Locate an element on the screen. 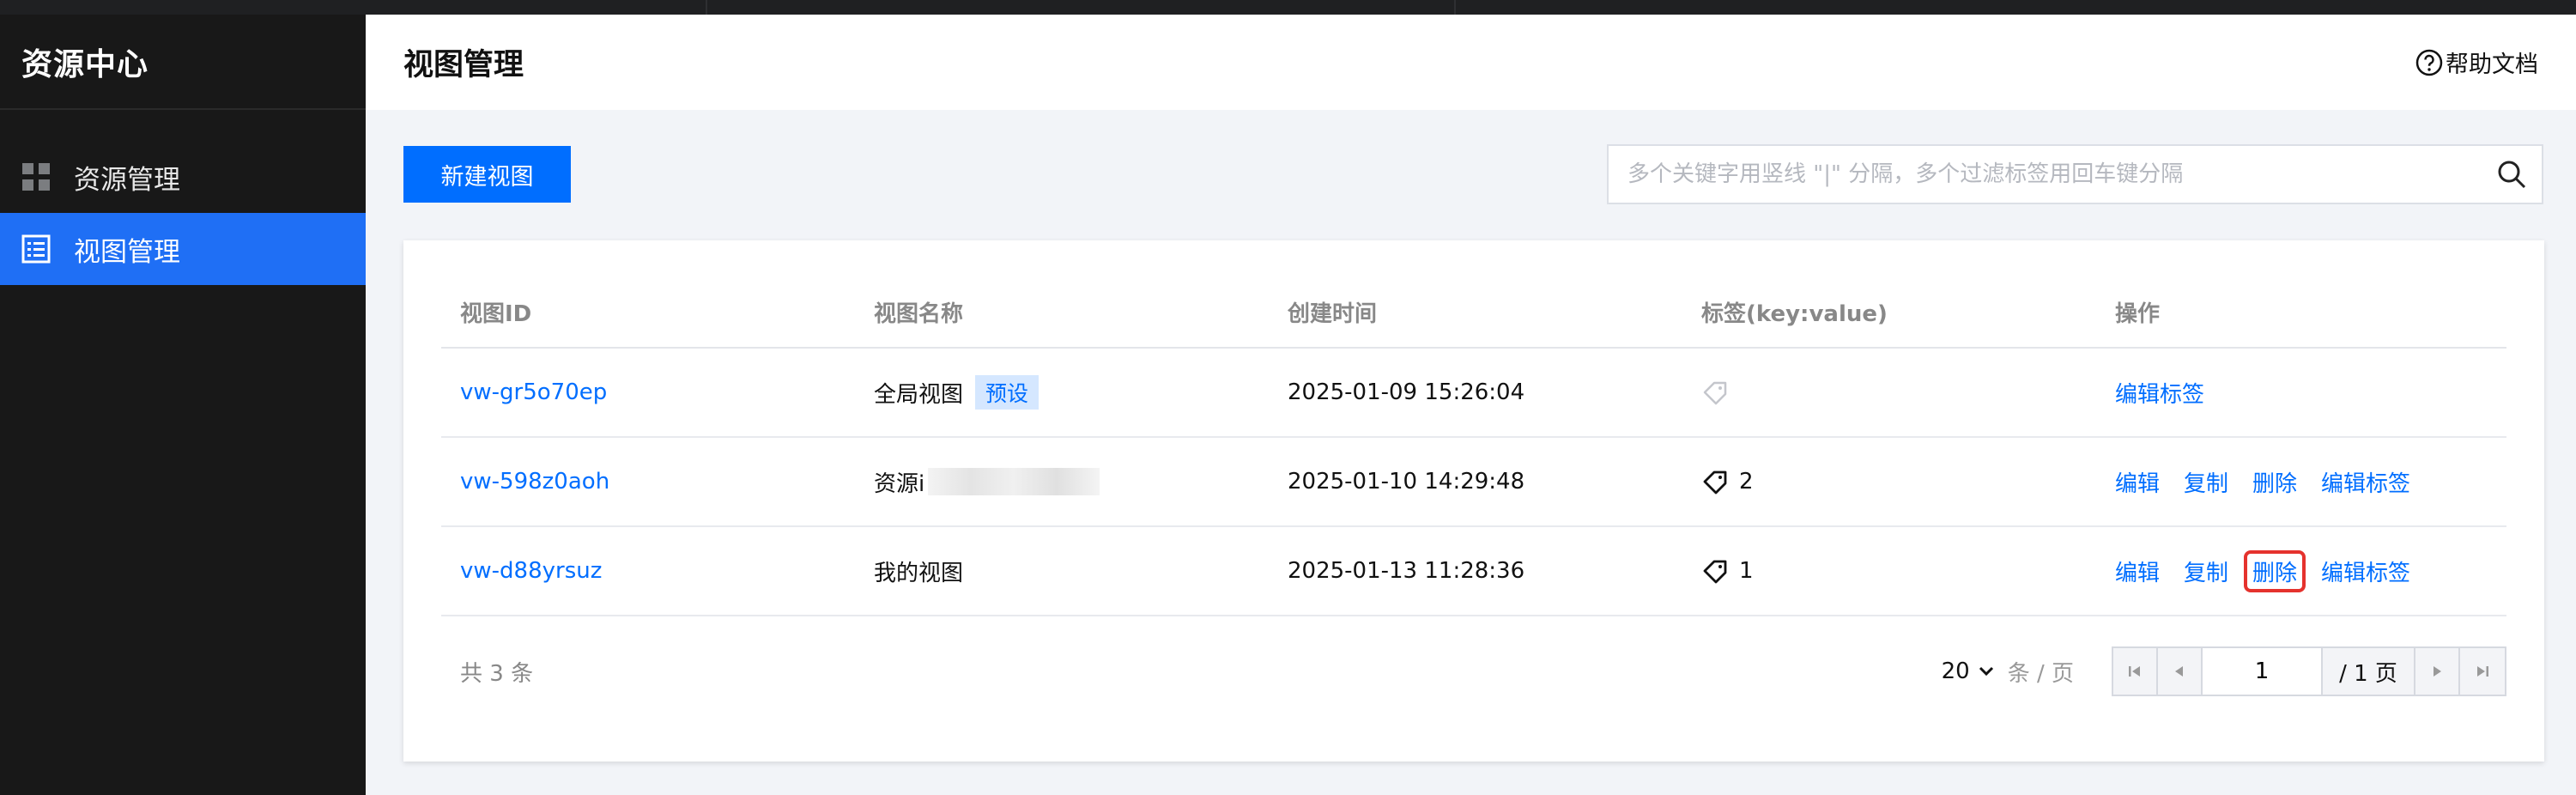 This screenshot has width=2576, height=795. page-size-unit: 条 / 页 is located at coordinates (2040, 673).